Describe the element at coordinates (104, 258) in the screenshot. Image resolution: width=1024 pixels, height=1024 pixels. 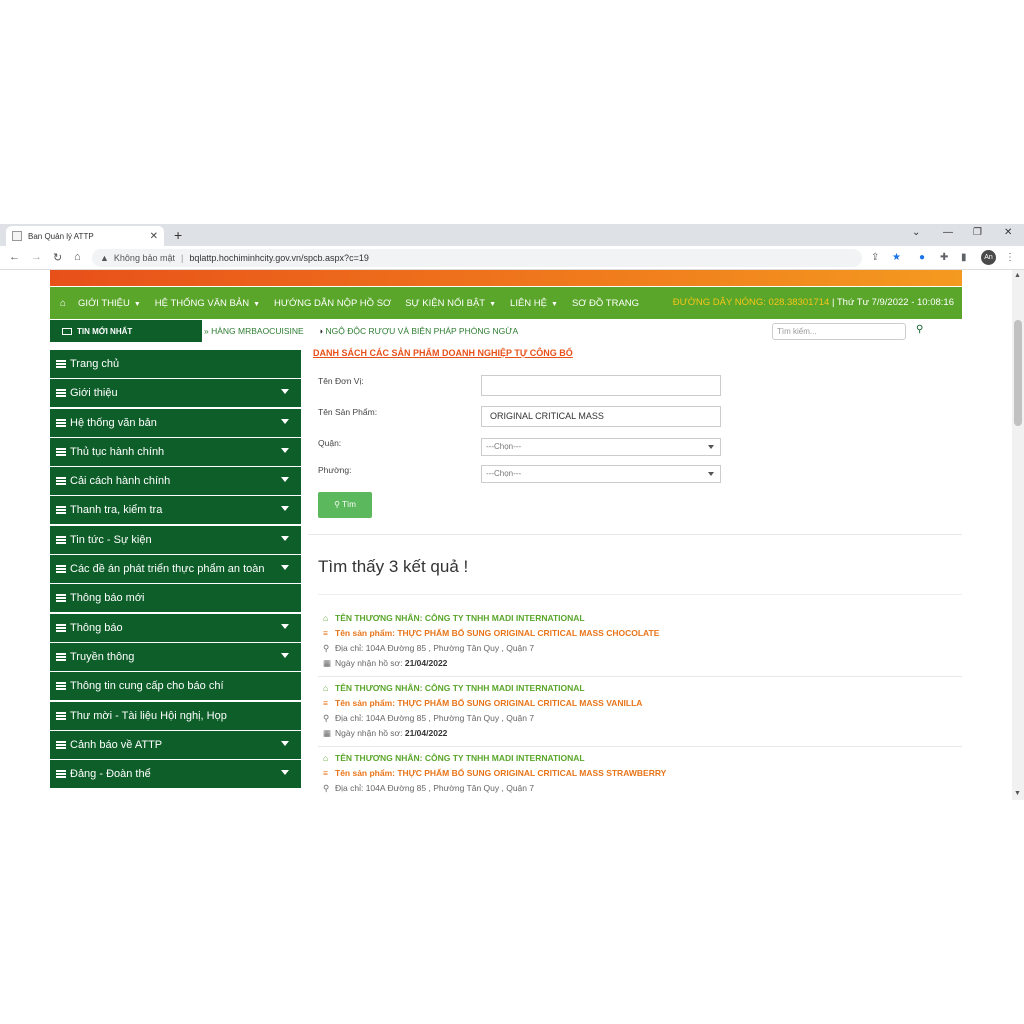
I see `warning-icon: ▲` at that location.